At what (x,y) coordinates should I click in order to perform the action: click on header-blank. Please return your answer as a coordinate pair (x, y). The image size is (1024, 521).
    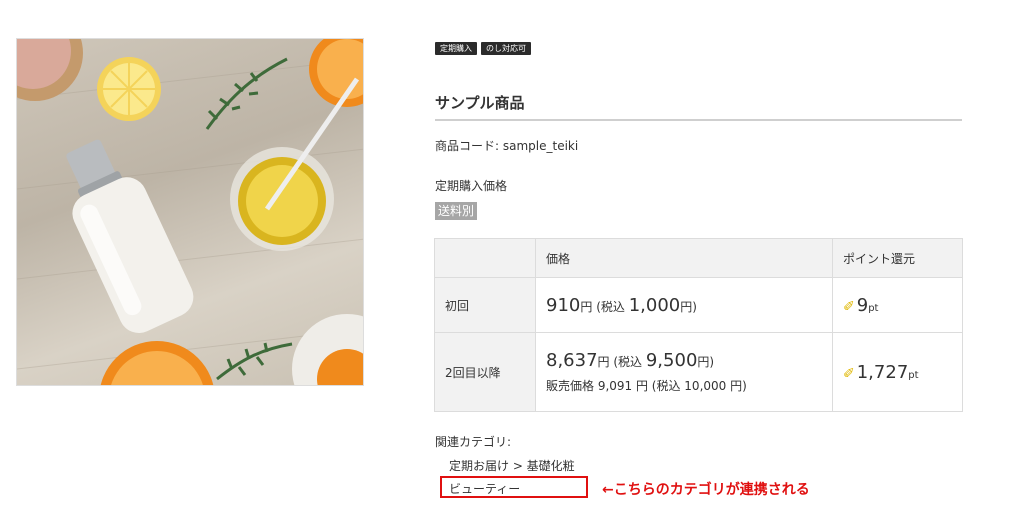
    Looking at the image, I should click on (485, 258).